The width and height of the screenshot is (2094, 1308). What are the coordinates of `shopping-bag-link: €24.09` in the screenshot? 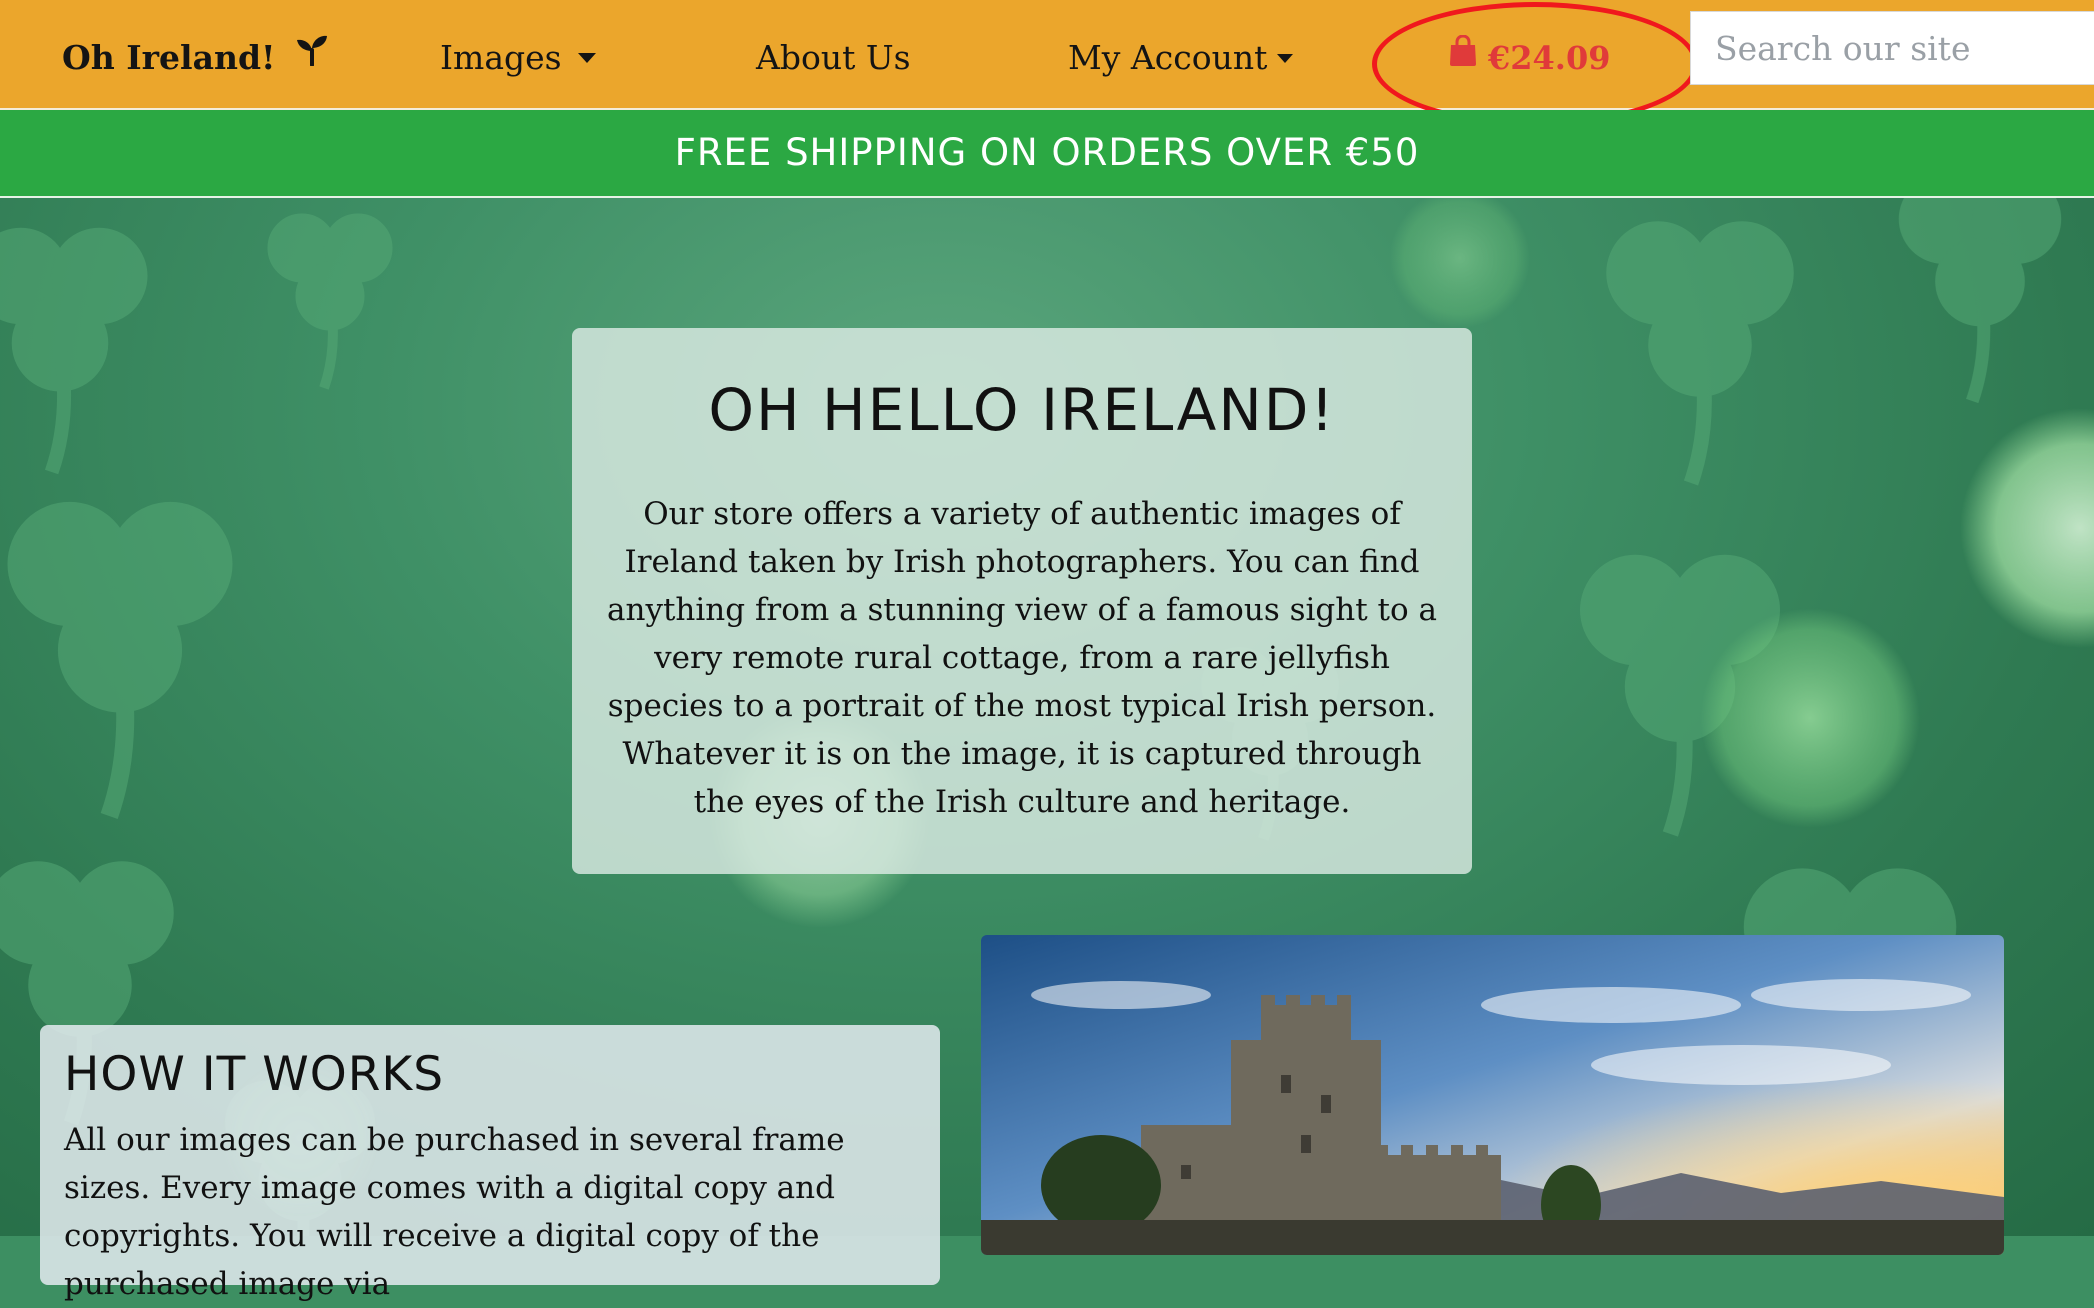 It's located at (1529, 54).